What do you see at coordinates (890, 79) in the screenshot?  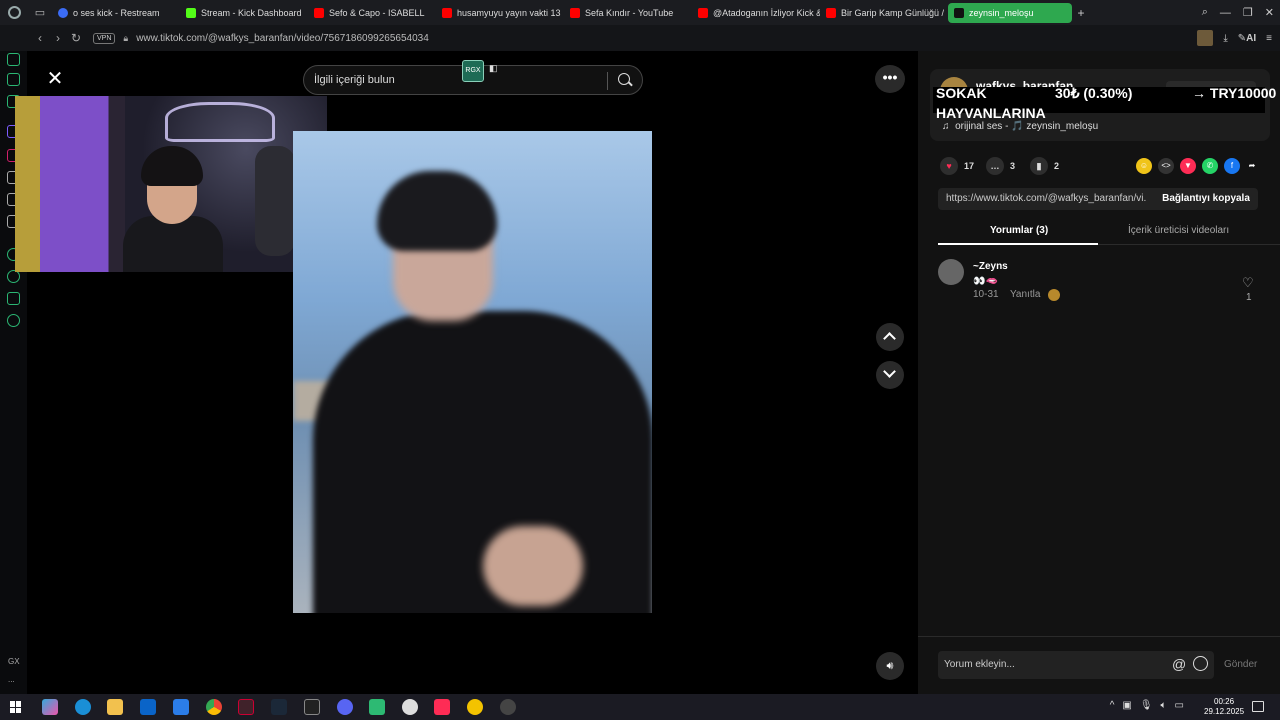 I see `more-options-button: •••` at bounding box center [890, 79].